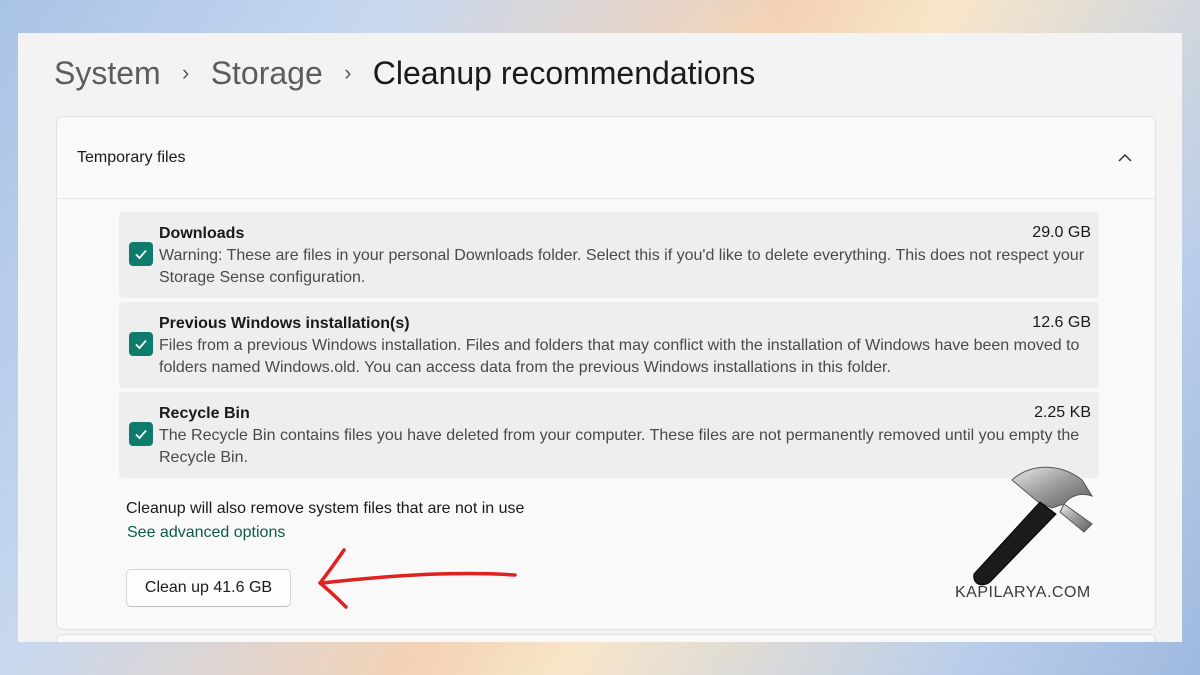  Describe the element at coordinates (564, 72) in the screenshot. I see `page-title: Cleanup recommendations` at that location.